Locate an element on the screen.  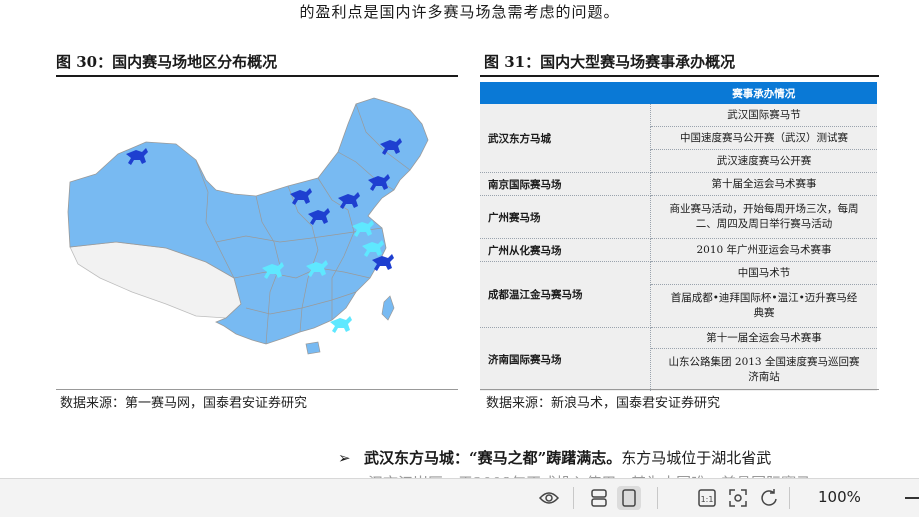
event-line: 商业赛马活动，开始每周开场三次，每周 is located at coordinates (764, 209).